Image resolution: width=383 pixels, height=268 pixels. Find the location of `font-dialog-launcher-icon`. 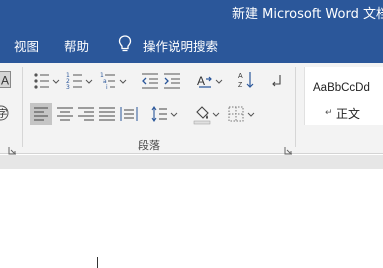

font-dialog-launcher-icon is located at coordinates (12, 147).